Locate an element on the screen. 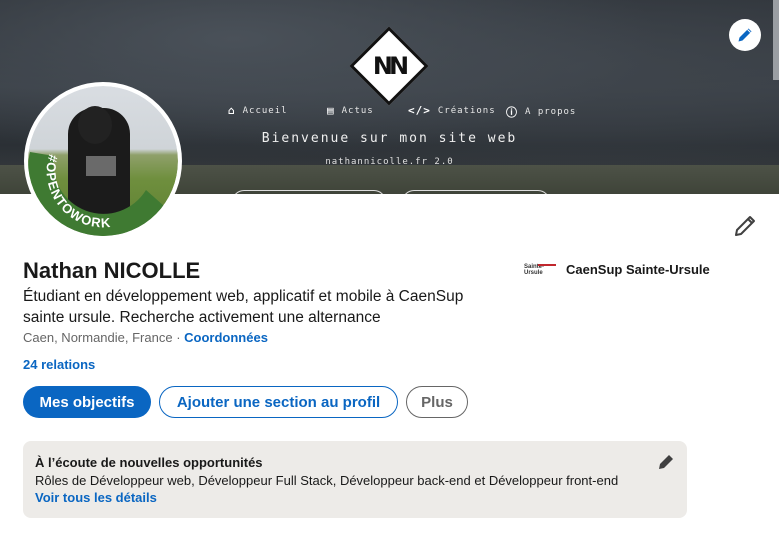 This screenshot has height=534, width=779. open-to-button: Mes objectifs is located at coordinates (87, 402).